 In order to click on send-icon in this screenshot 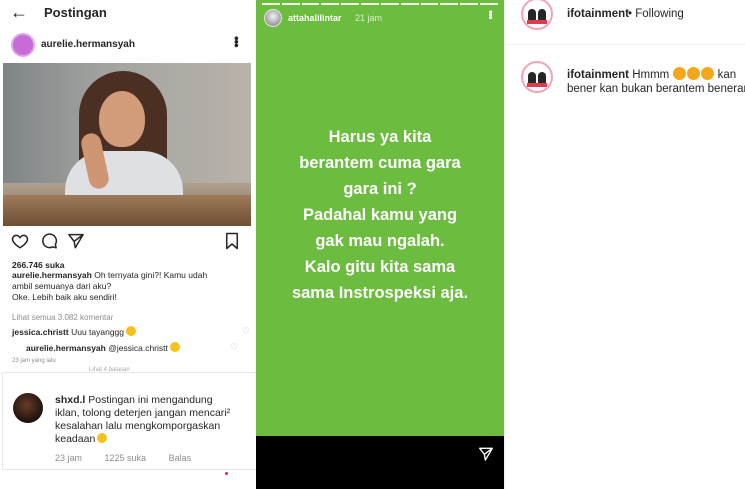, I will do `click(486, 454)`.